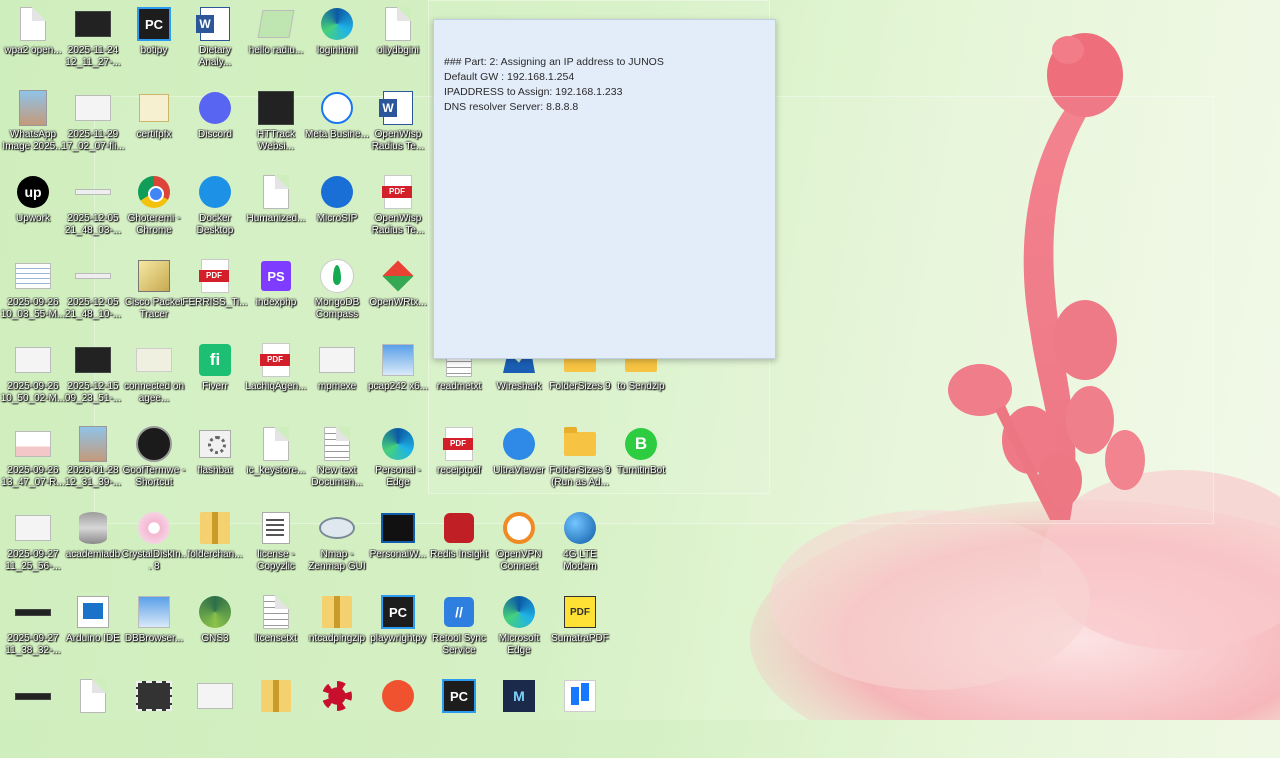 This screenshot has height=758, width=1280. Describe the element at coordinates (276, 297) in the screenshot. I see `desktop-icon: PS indexphp` at that location.